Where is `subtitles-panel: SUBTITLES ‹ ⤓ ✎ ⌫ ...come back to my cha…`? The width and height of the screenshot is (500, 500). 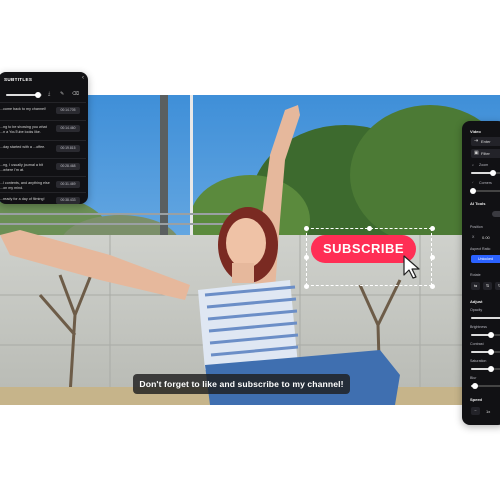 subtitles-panel: SUBTITLES ‹ ⤓ ✎ ⌫ ...come back to my cha… is located at coordinates (44, 138).